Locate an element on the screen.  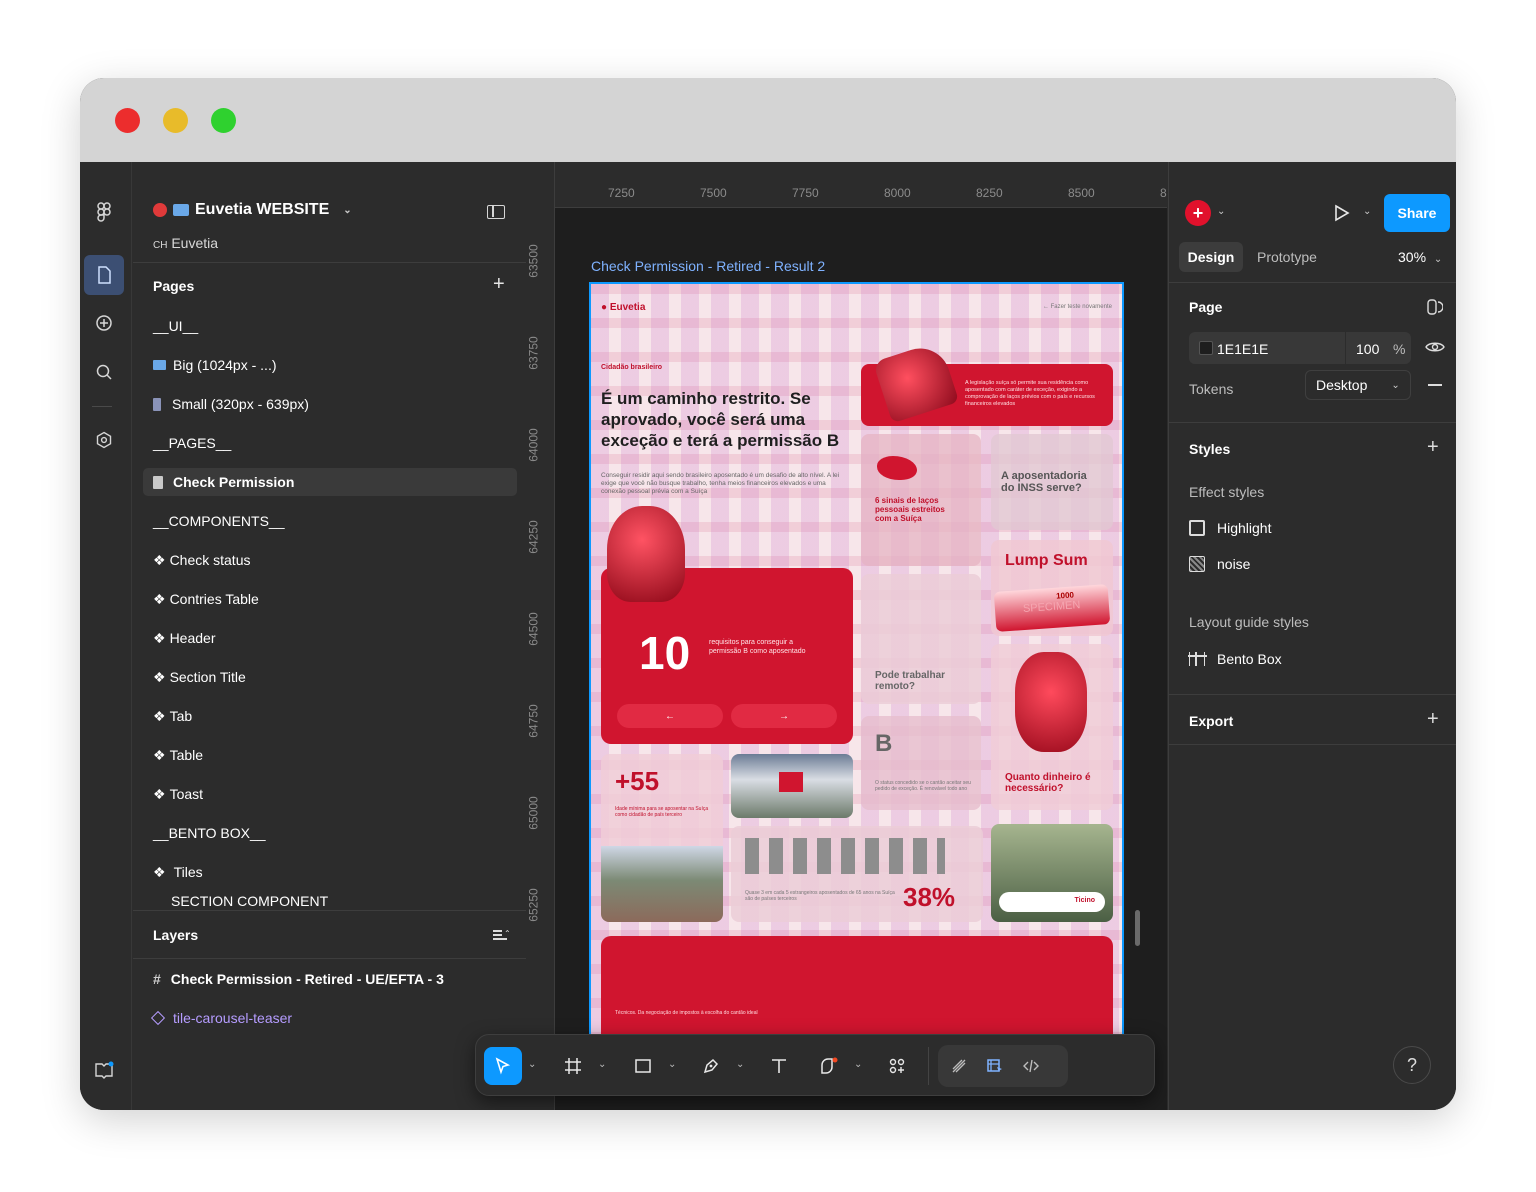
pen-icon is located at coordinates (711, 1066).